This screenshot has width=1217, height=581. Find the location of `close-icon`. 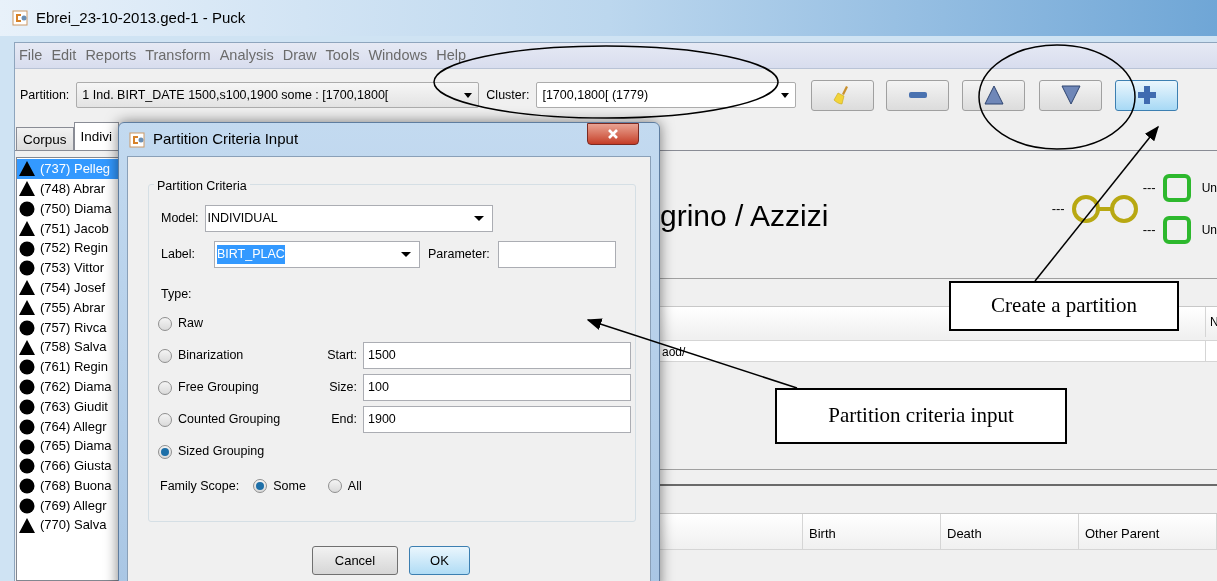

close-icon is located at coordinates (613, 134).